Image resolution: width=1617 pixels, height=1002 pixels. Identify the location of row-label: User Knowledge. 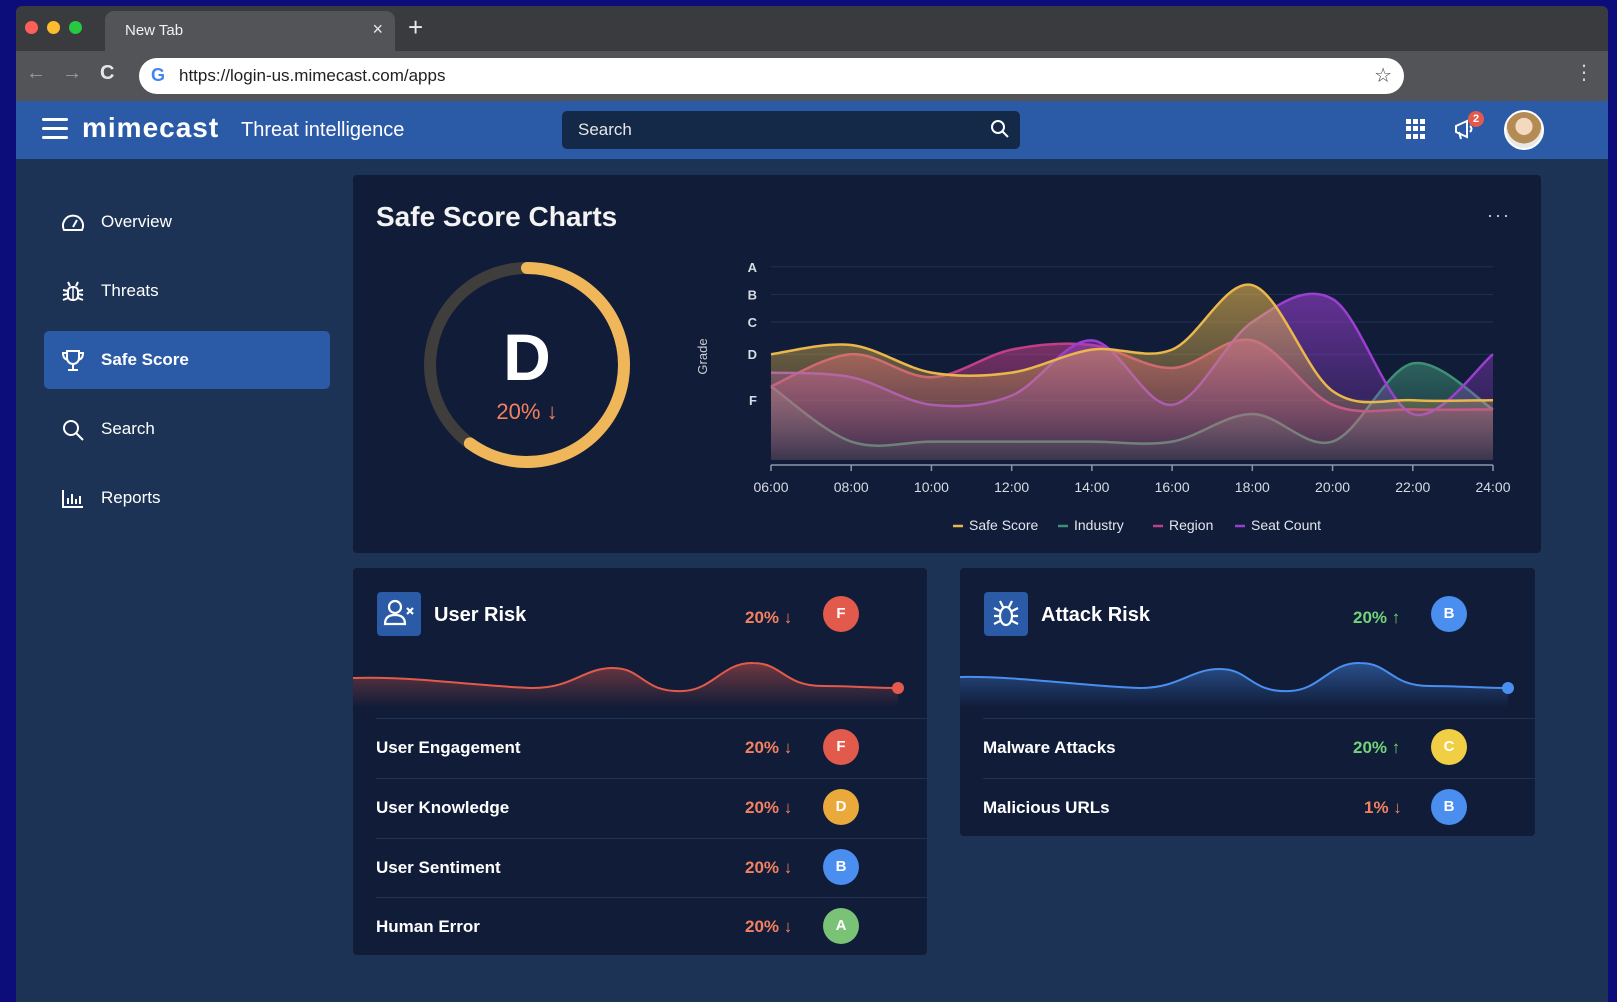
(443, 807).